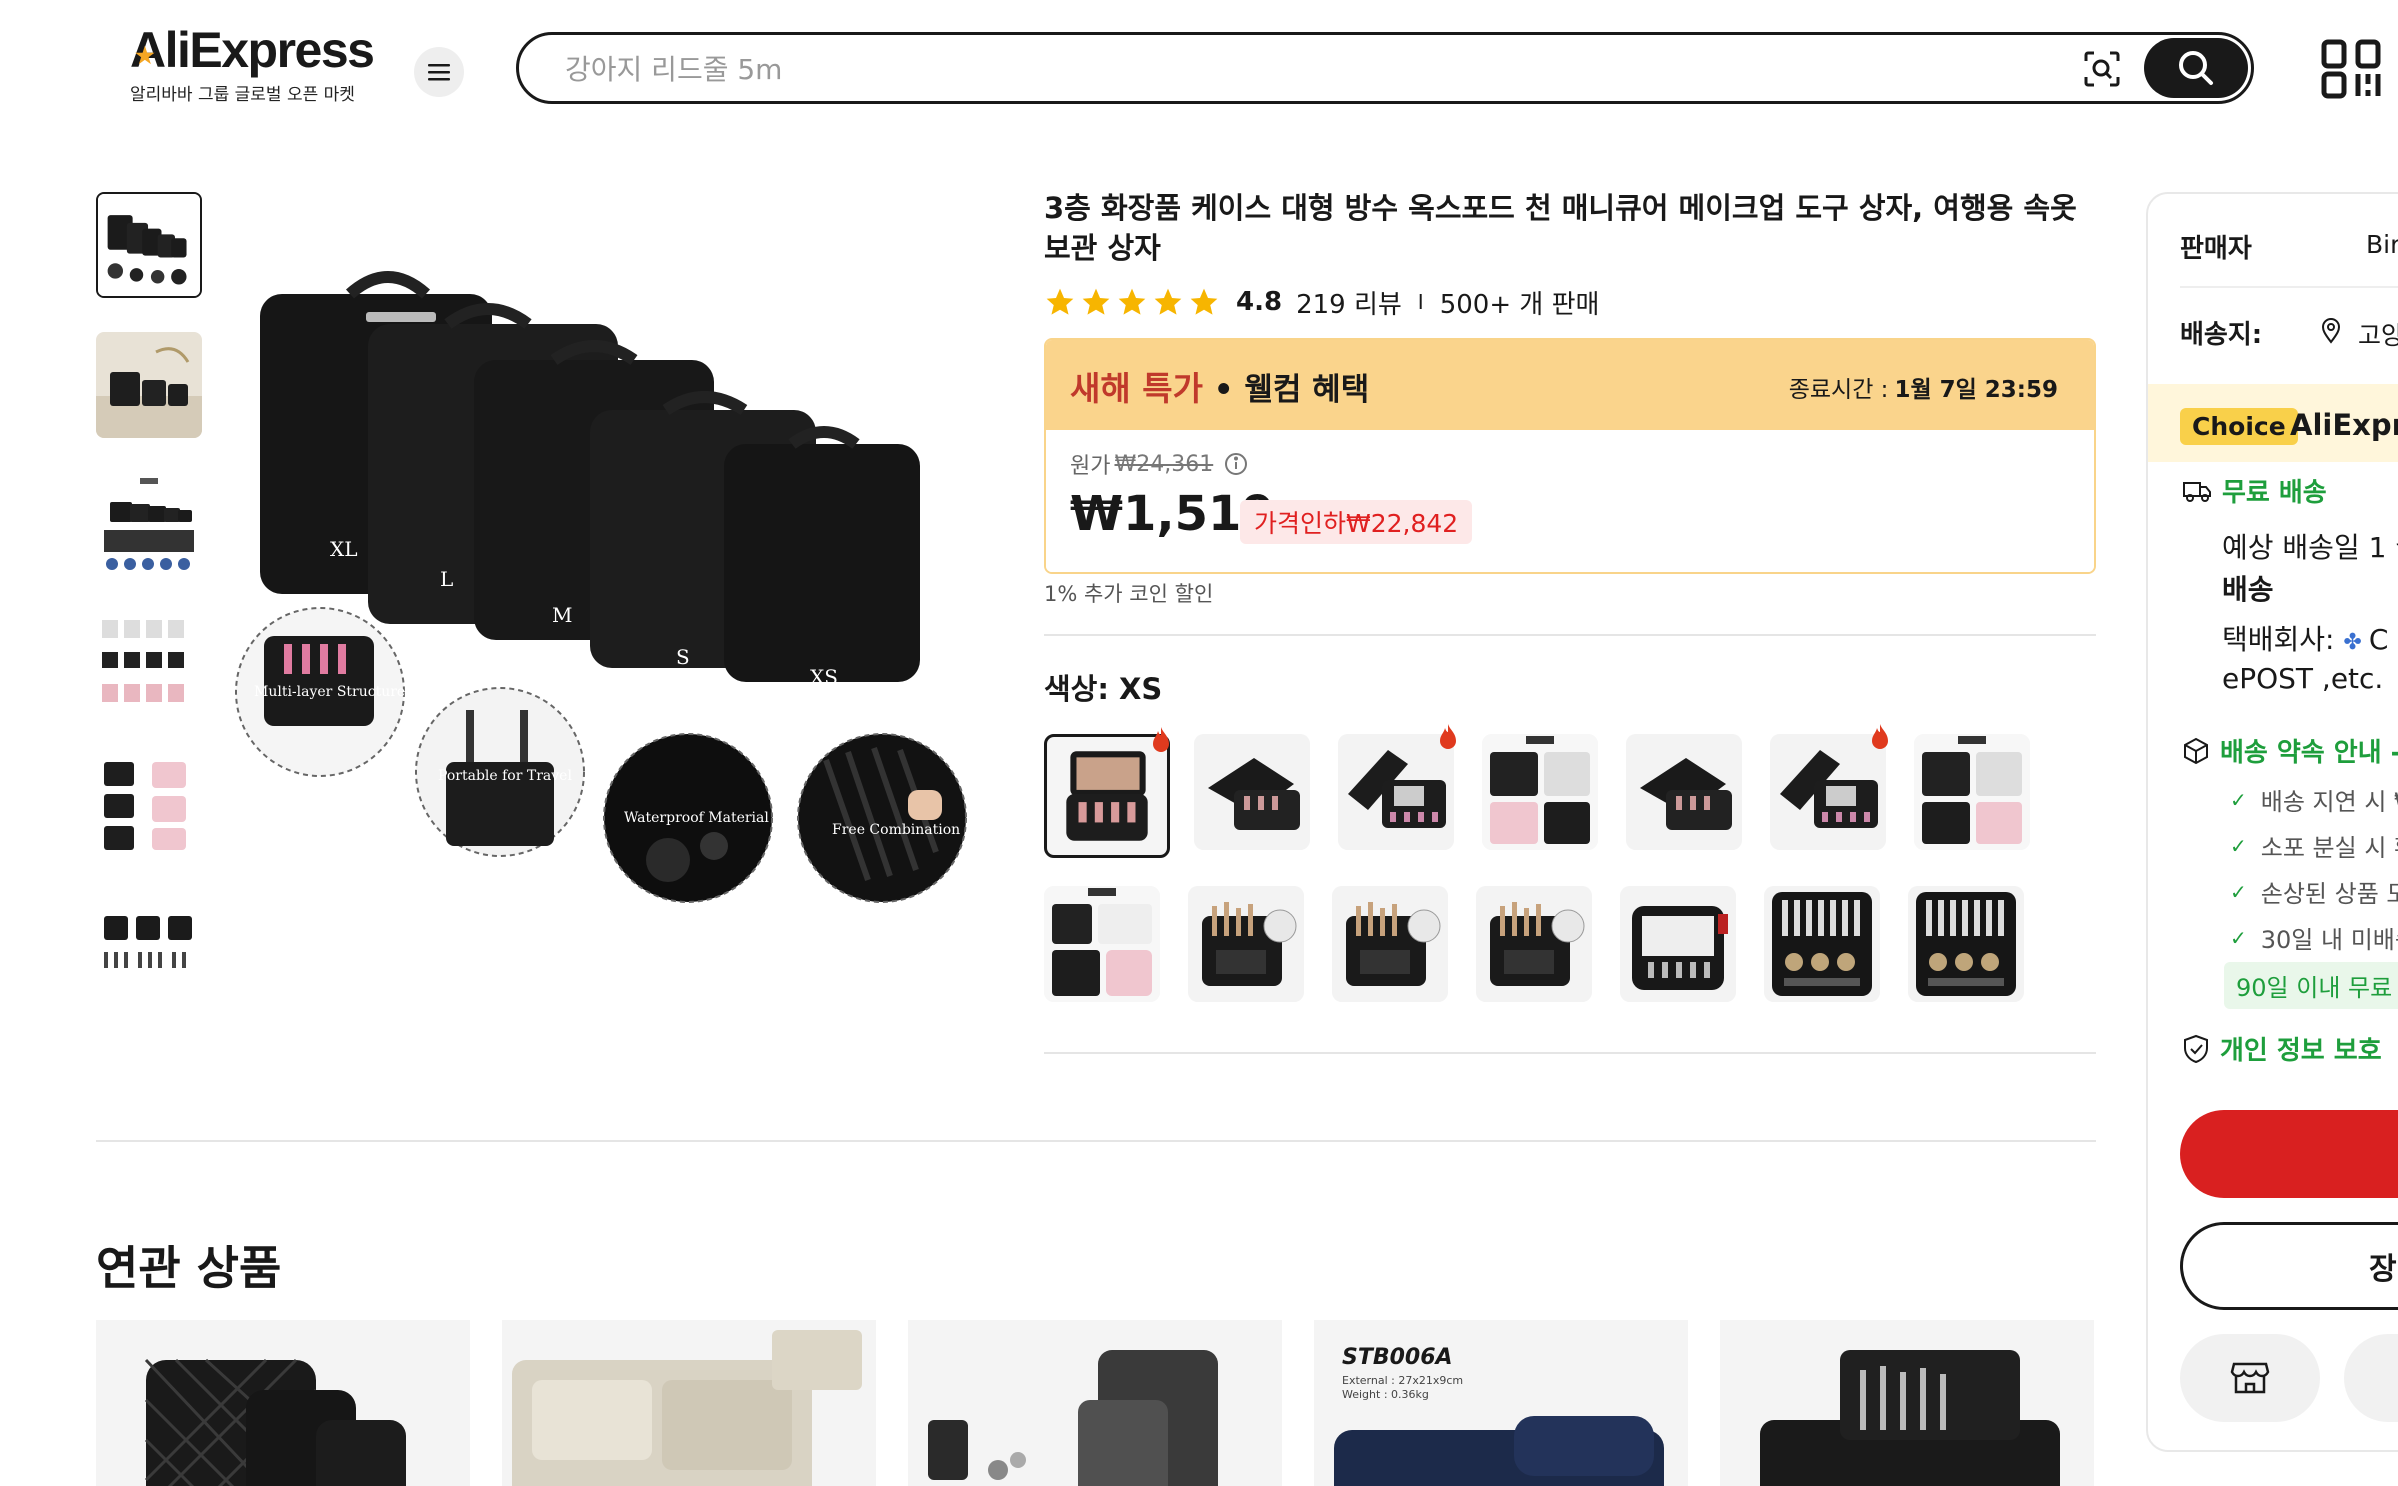  What do you see at coordinates (1265, 69) in the screenshot?
I see `search-input` at bounding box center [1265, 69].